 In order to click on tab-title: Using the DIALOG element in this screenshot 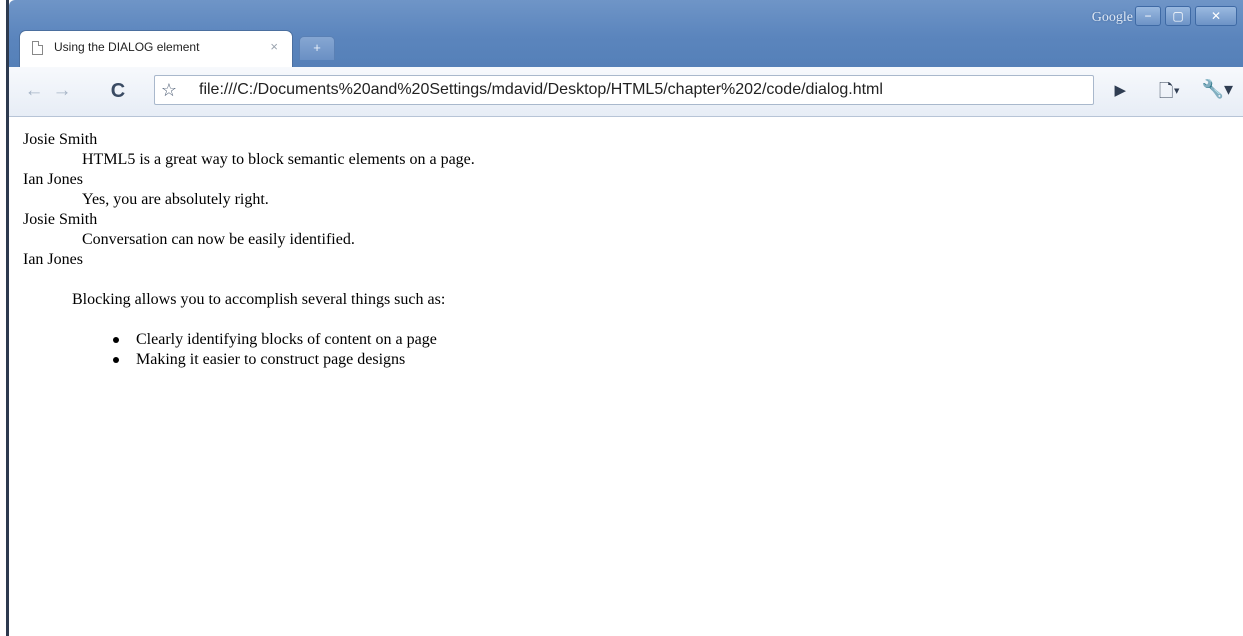, I will do `click(127, 47)`.